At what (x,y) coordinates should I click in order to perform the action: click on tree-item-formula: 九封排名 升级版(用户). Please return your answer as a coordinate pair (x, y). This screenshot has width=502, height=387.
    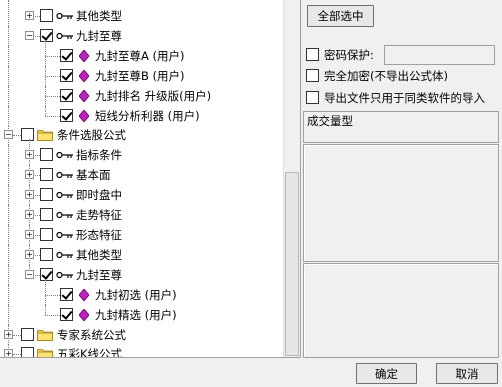
    Looking at the image, I should click on (141, 96).